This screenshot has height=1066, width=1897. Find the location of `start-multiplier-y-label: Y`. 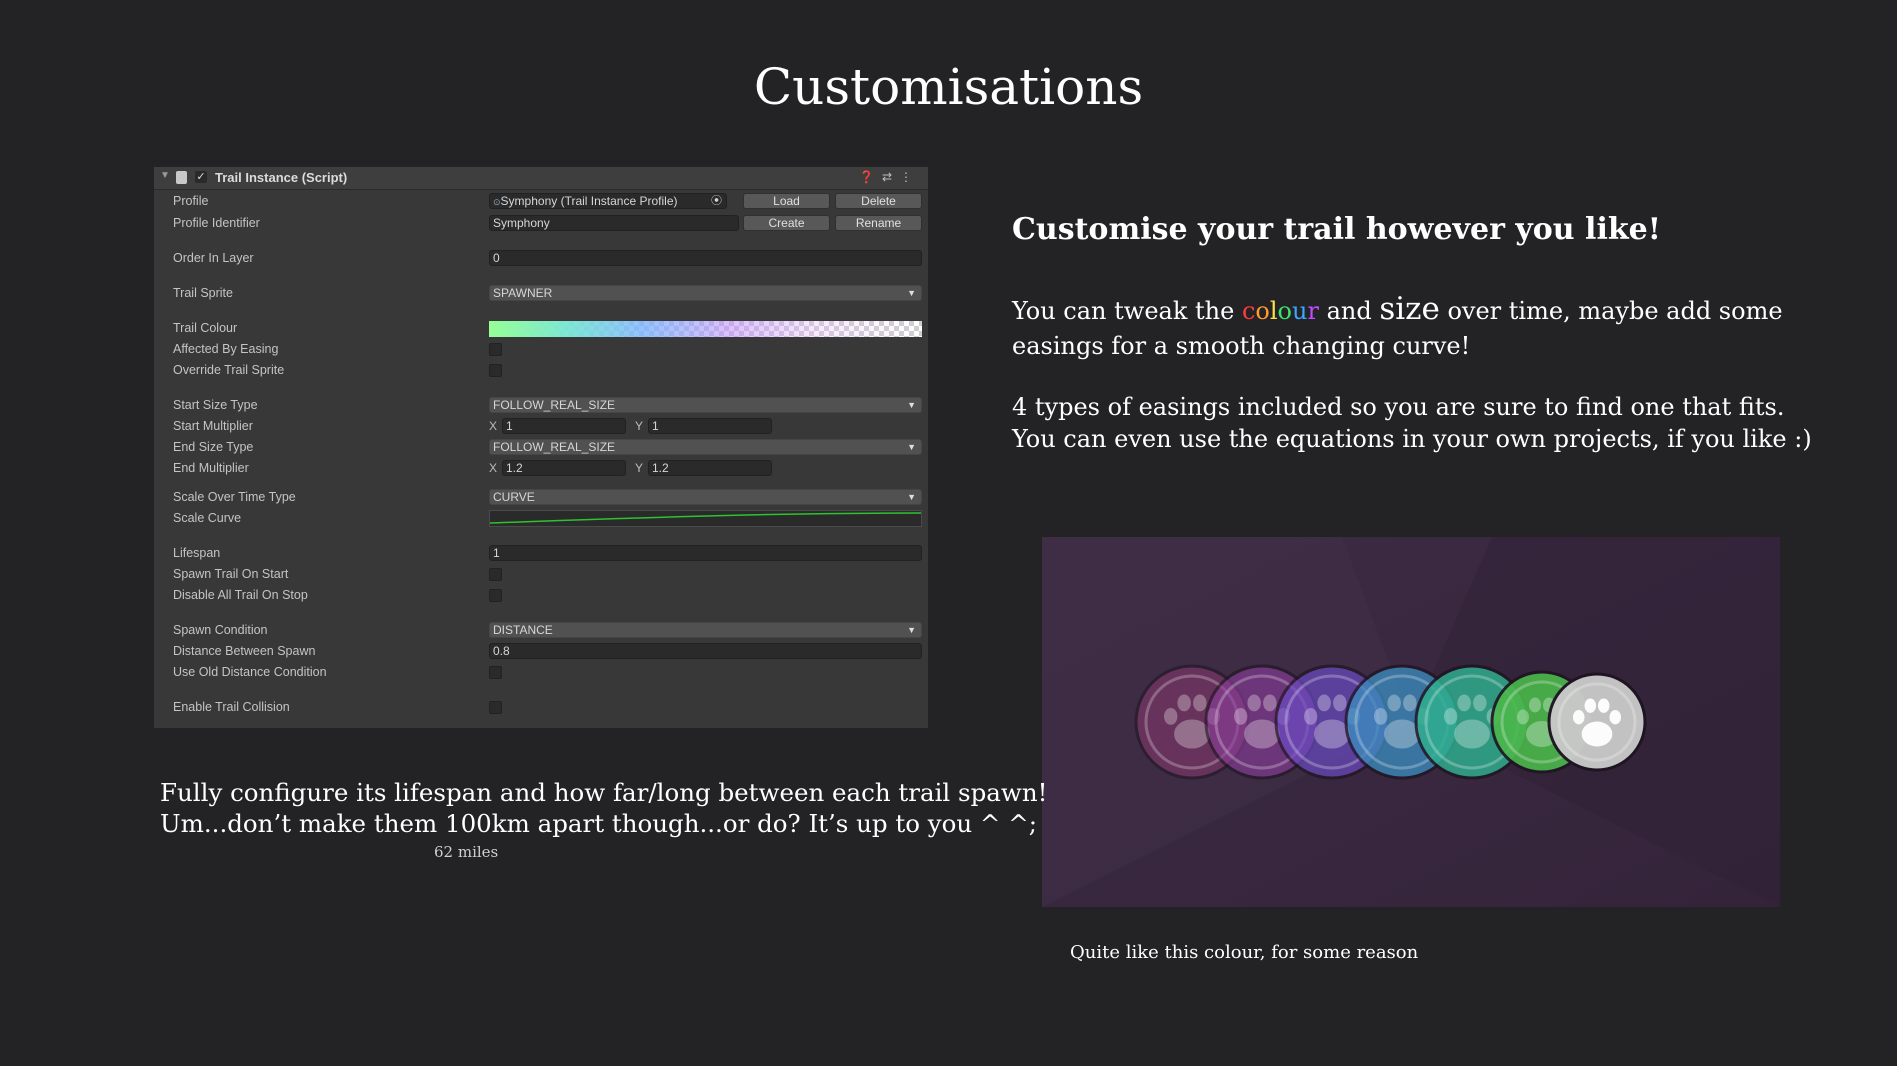

start-multiplier-y-label: Y is located at coordinates (639, 426).